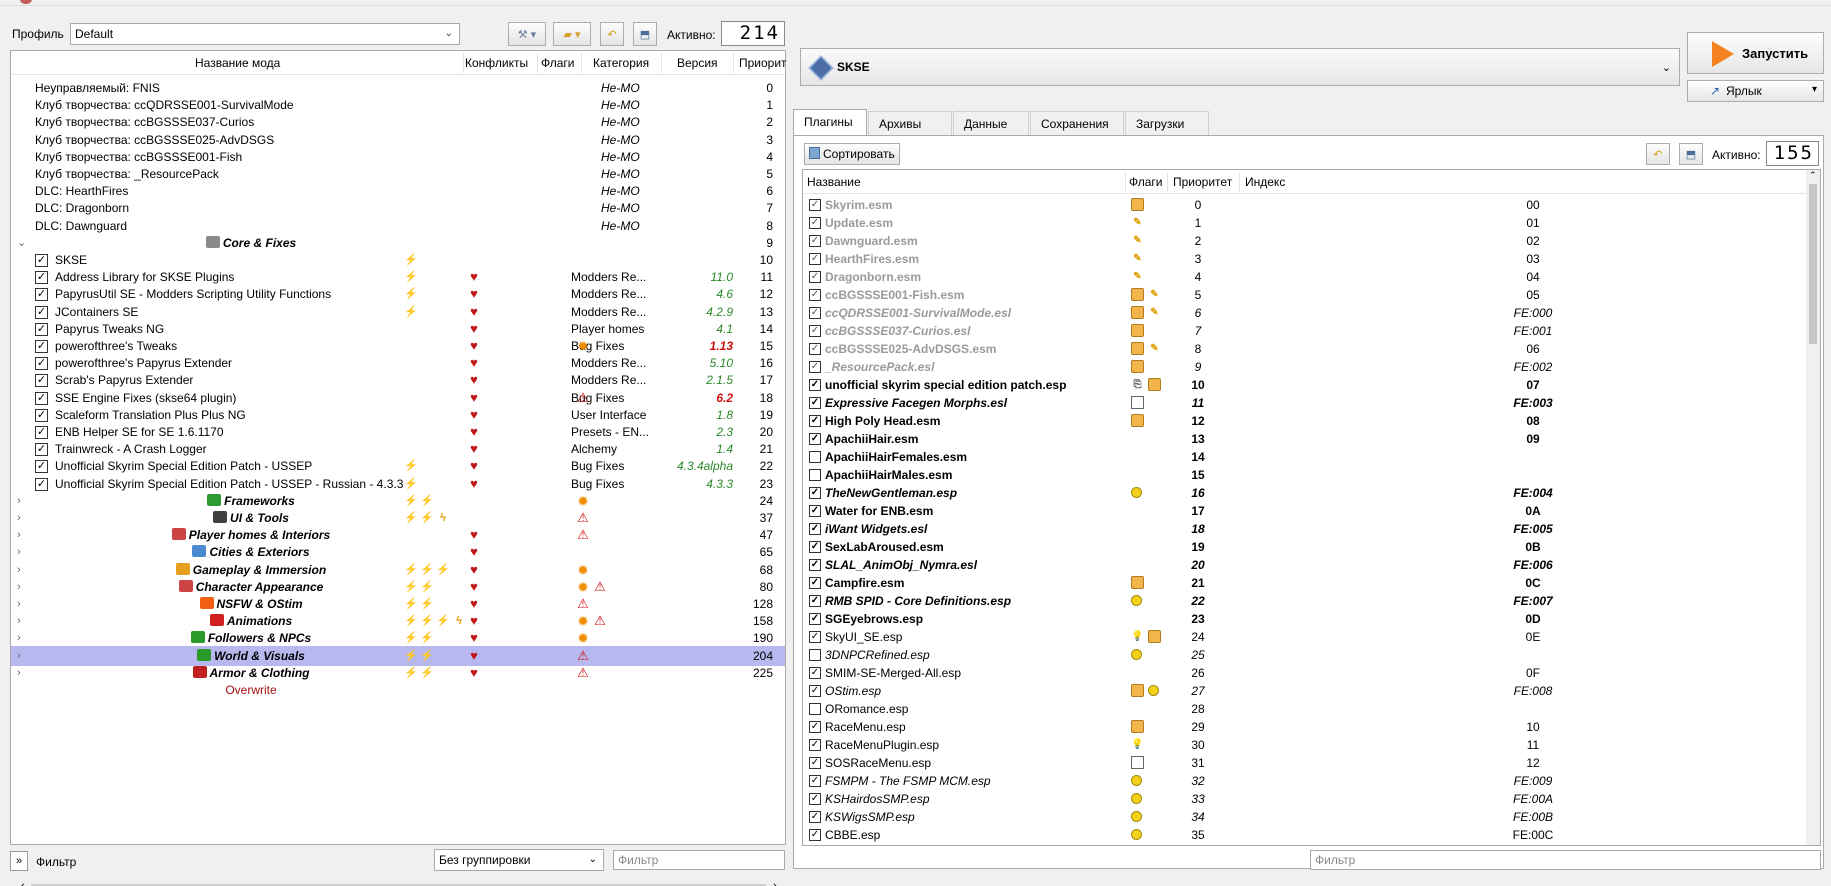 This screenshot has width=1831, height=886. Describe the element at coordinates (1303, 223) in the screenshot. I see `plugin-row: ✓ Update.esm 1 01 ✎` at that location.